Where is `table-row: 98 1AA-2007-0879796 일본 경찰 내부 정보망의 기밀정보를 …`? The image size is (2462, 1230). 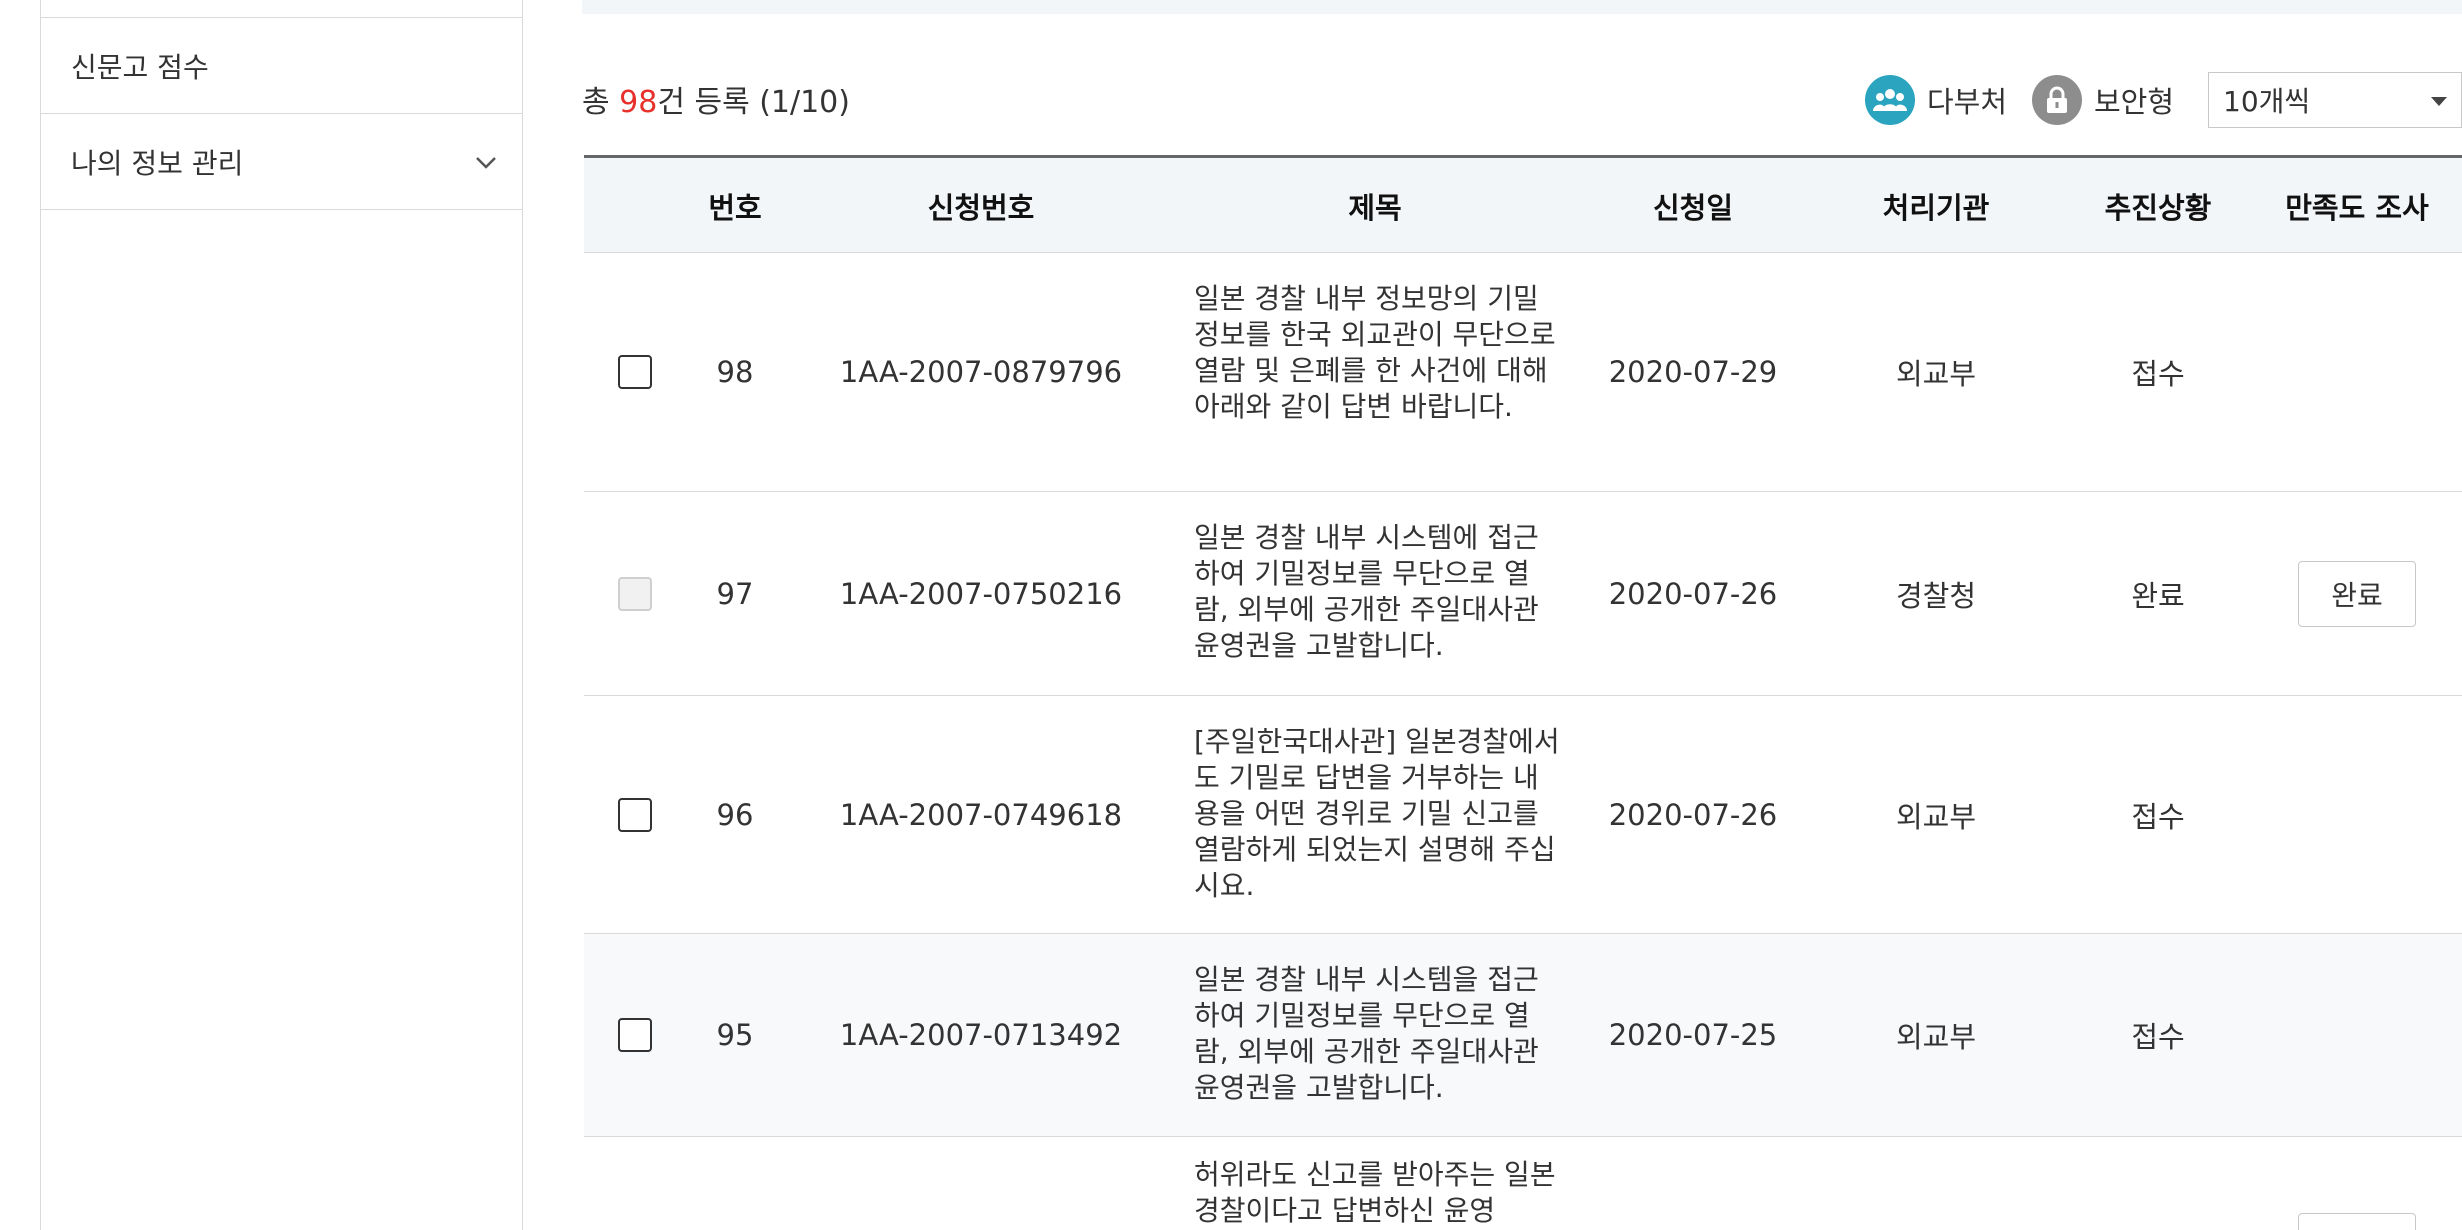
table-row: 98 1AA-2007-0879796 일본 경찰 내부 정보망의 기밀정보를 … is located at coordinates (1523, 372).